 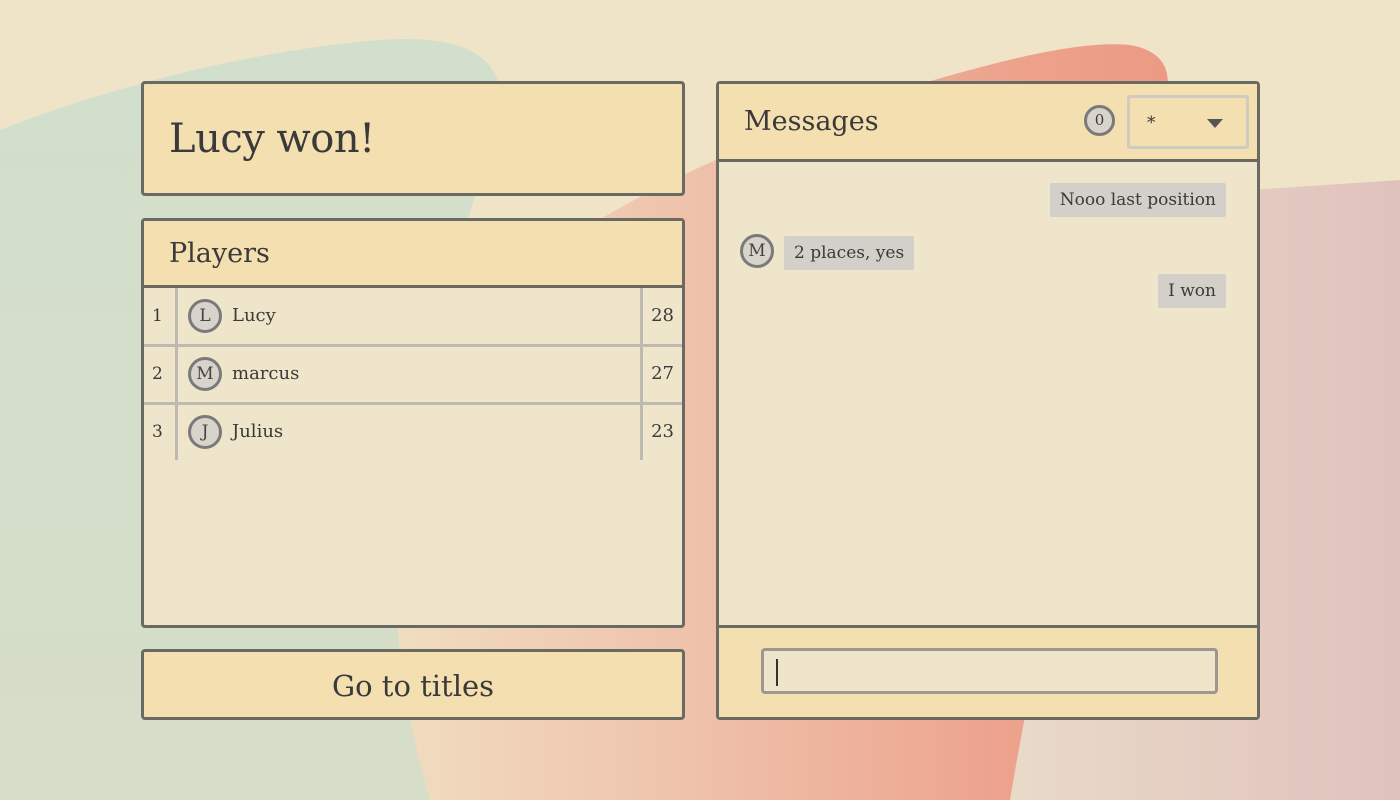 I want to click on player-row: 2 M marcus 27, so click(x=413, y=375).